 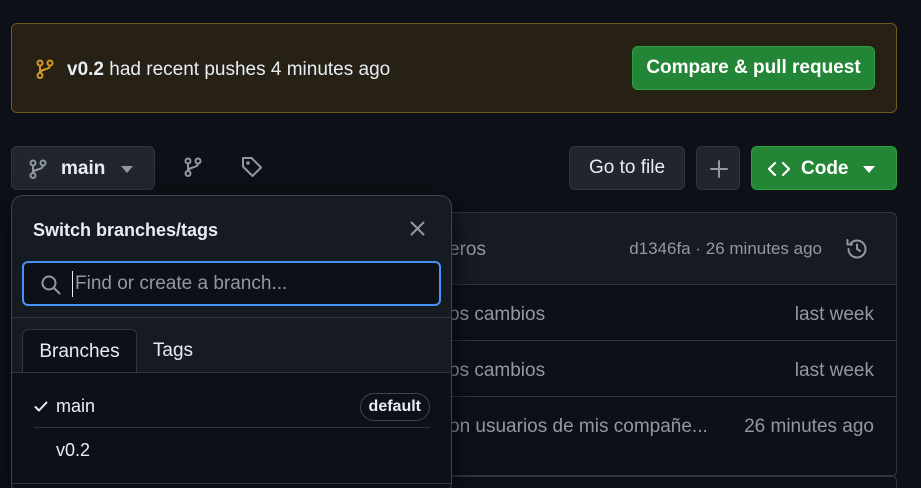 I want to click on history-icon, so click(x=857, y=249).